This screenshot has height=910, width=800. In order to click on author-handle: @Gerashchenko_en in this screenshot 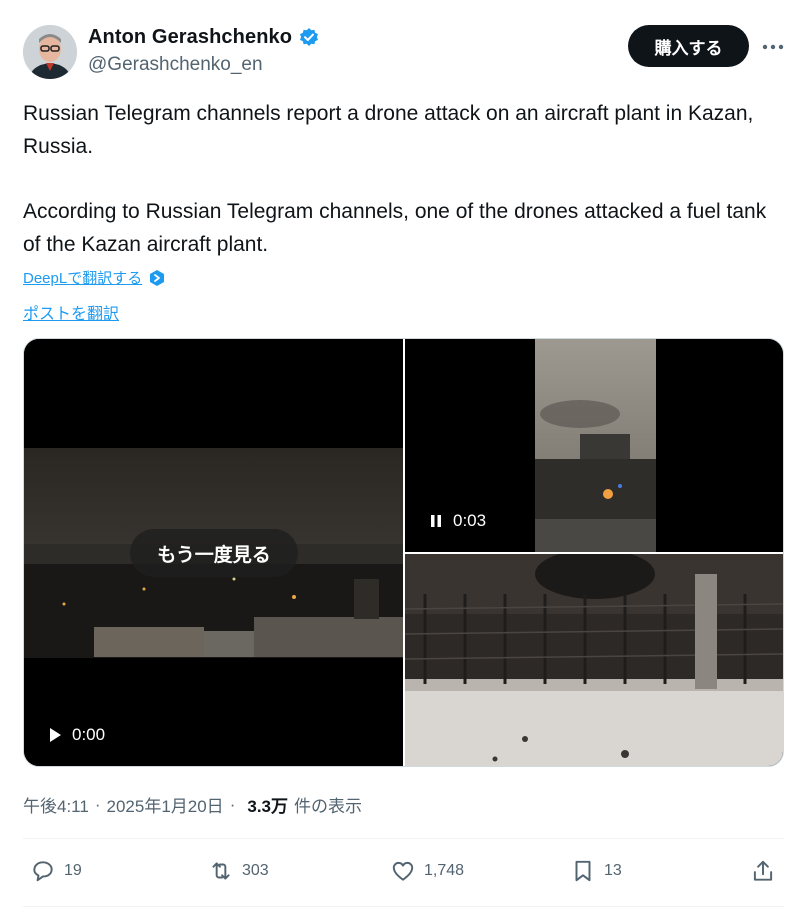, I will do `click(175, 65)`.